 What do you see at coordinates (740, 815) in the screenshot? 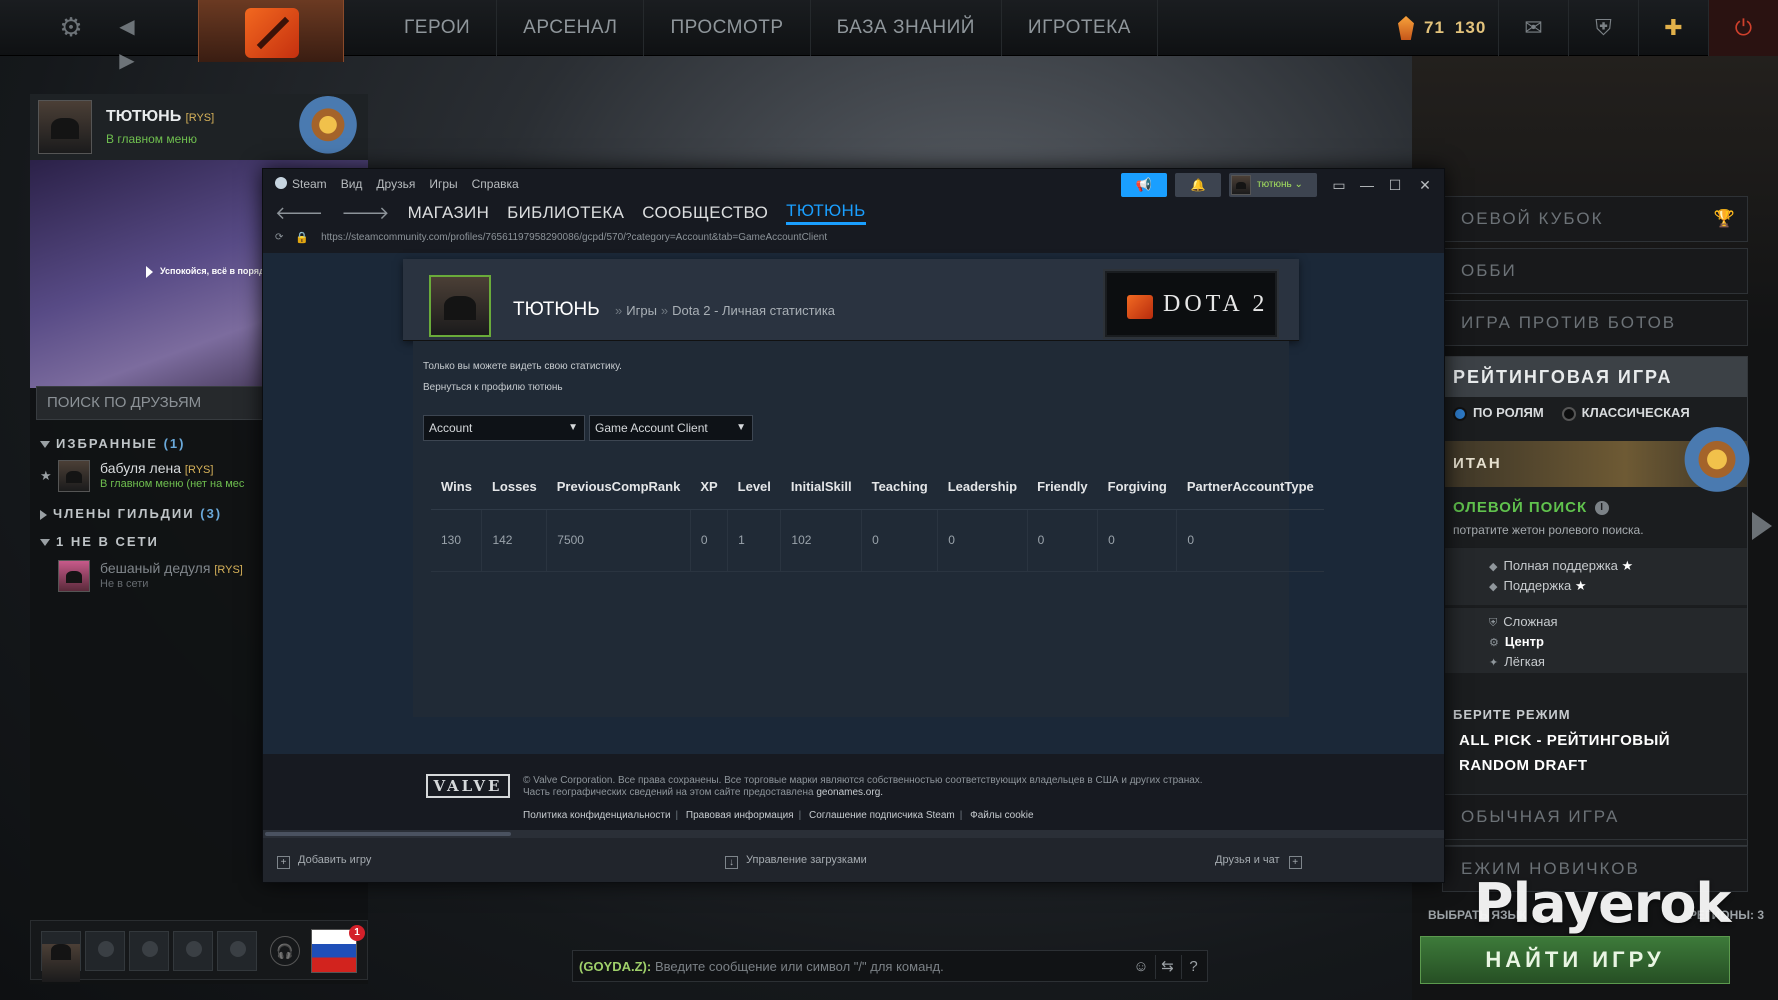
I see `legal-link: Правовая информация` at bounding box center [740, 815].